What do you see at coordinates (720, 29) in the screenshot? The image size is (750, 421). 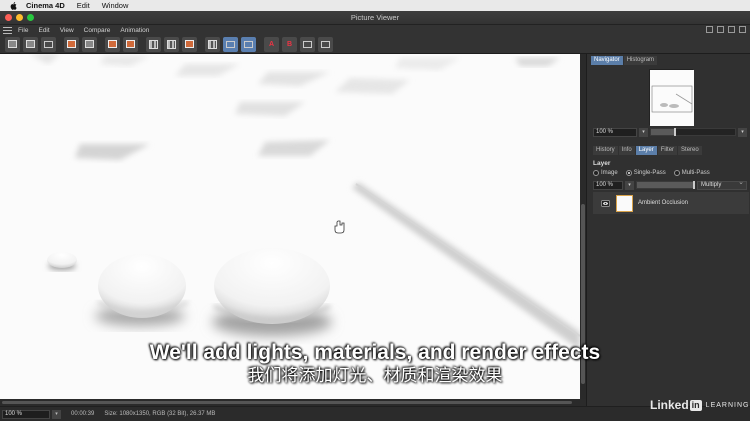 I see `expand-icon` at bounding box center [720, 29].